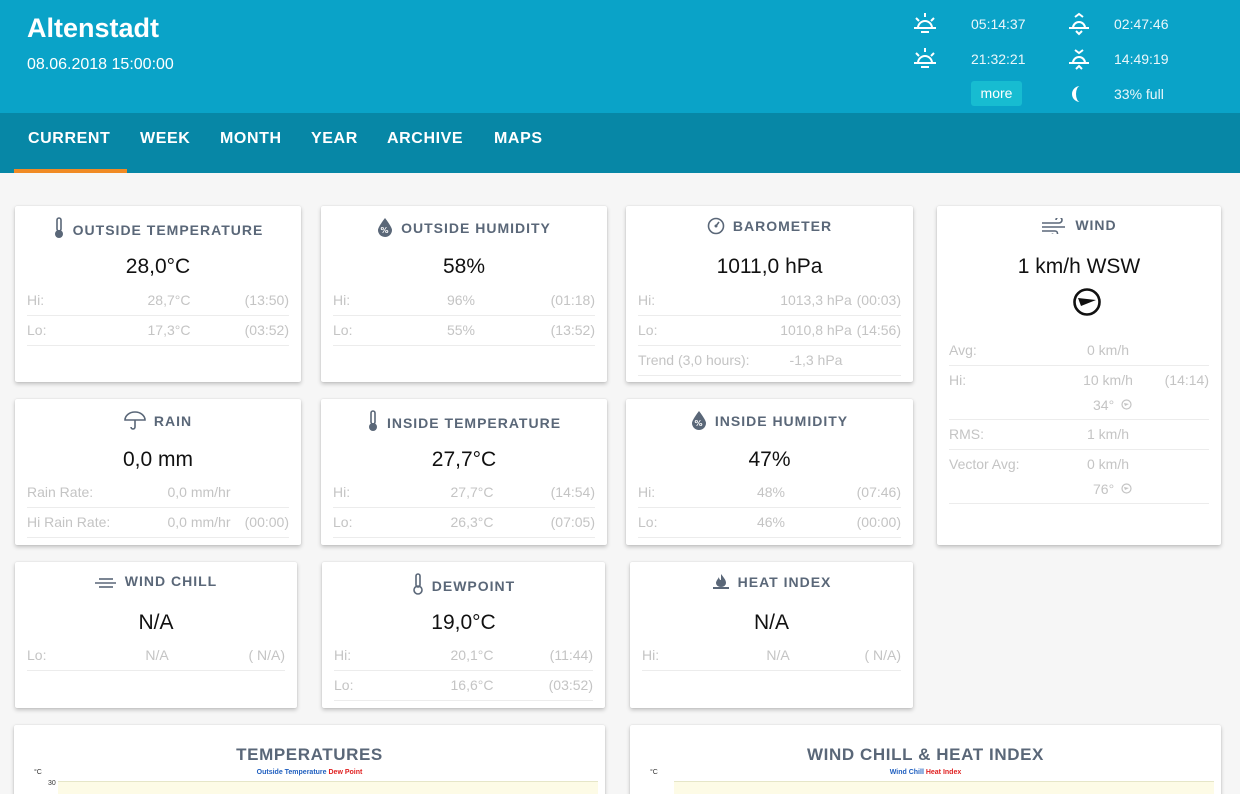  Describe the element at coordinates (771, 622) in the screenshot. I see `heat-index-value: N/A` at that location.